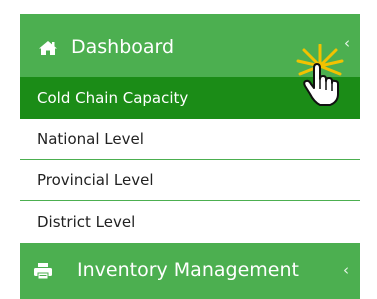  I want to click on submenu-item-district-level: District Level, so click(190, 222).